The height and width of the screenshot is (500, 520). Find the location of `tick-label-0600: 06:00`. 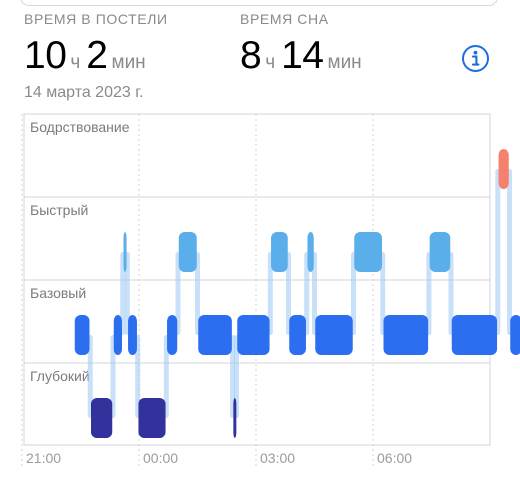

tick-label-0600: 06:00 is located at coordinates (394, 458).